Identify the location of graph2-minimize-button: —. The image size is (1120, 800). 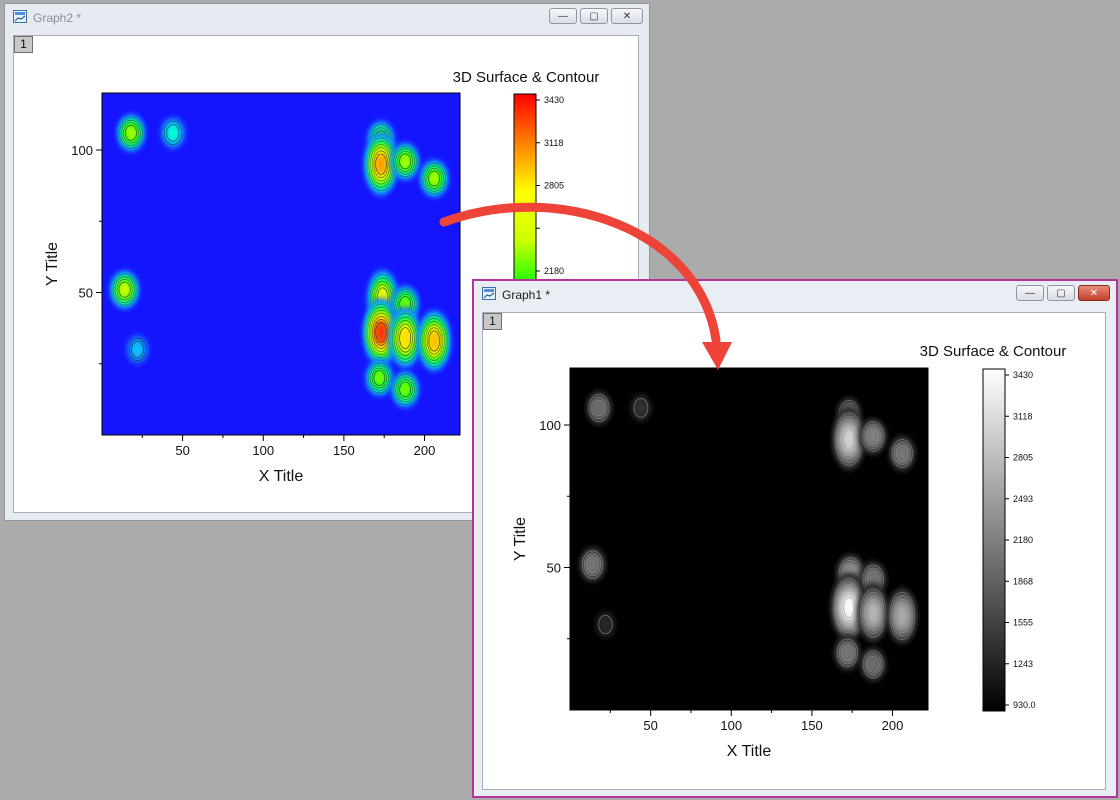
(563, 16).